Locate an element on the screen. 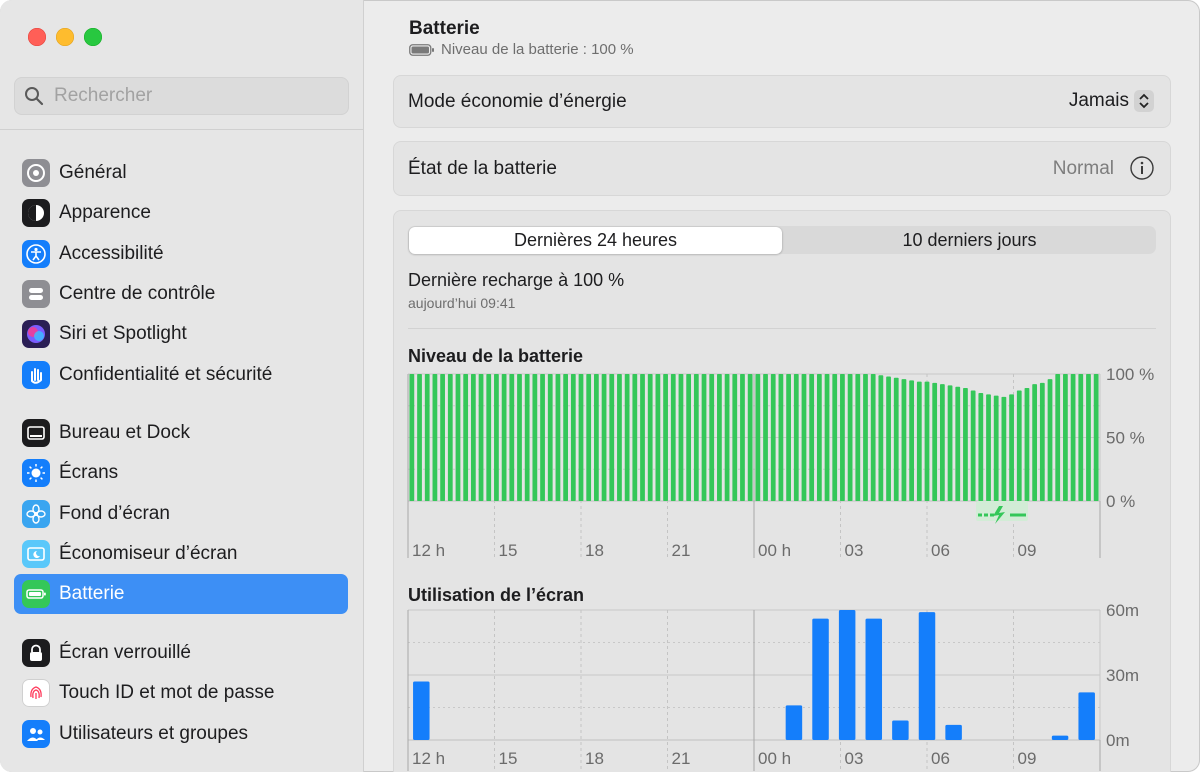  sidebar-item-fingerprint: Touch ID et mot de passe is located at coordinates (181, 693).